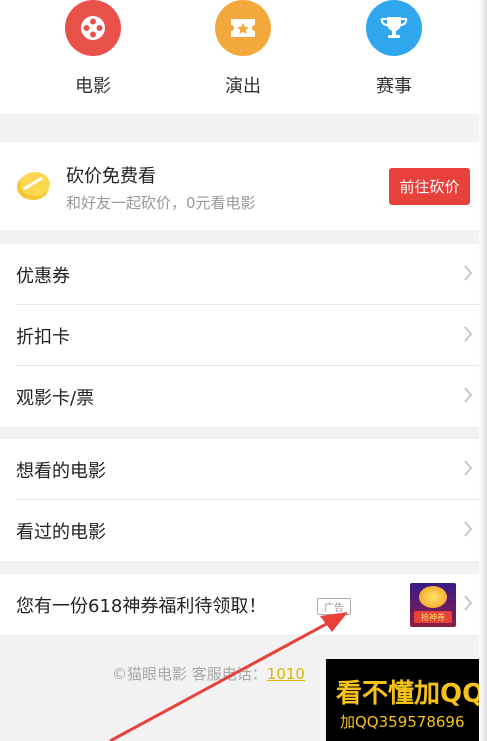 The height and width of the screenshot is (741, 487). I want to click on category-sports: 赛事, so click(394, 49).